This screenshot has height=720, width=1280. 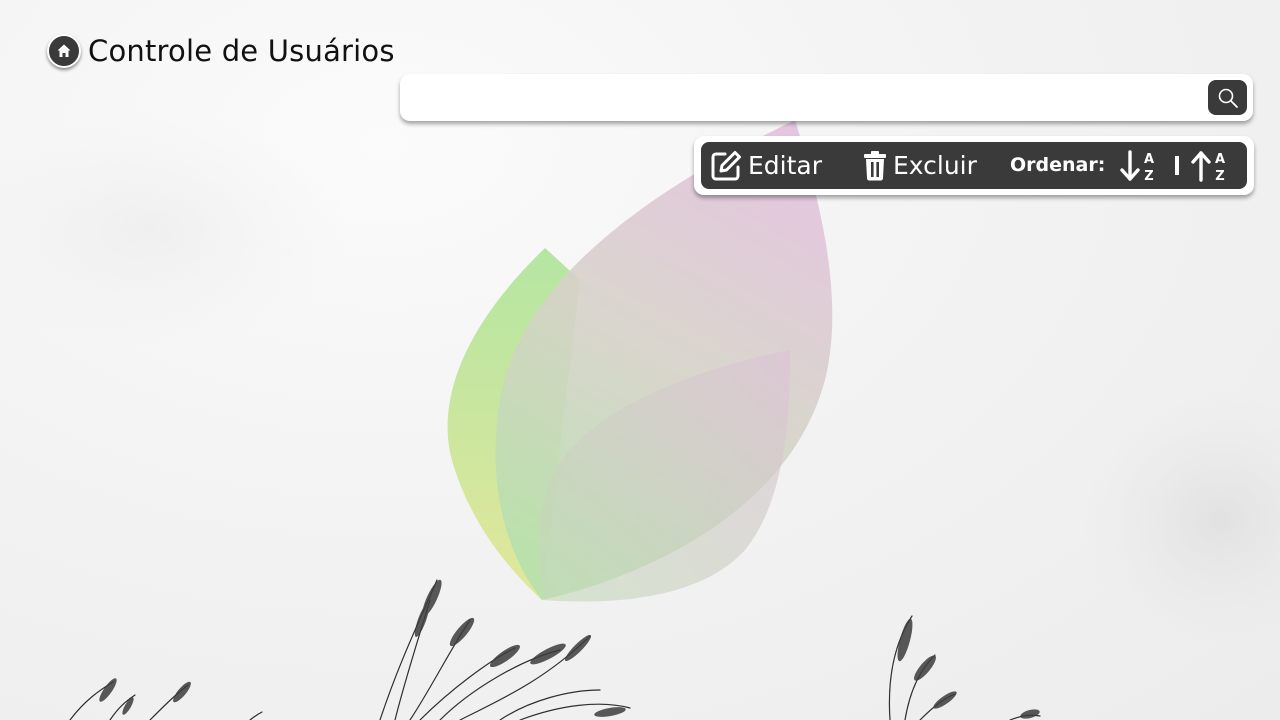 What do you see at coordinates (806, 98) in the screenshot?
I see `search-input` at bounding box center [806, 98].